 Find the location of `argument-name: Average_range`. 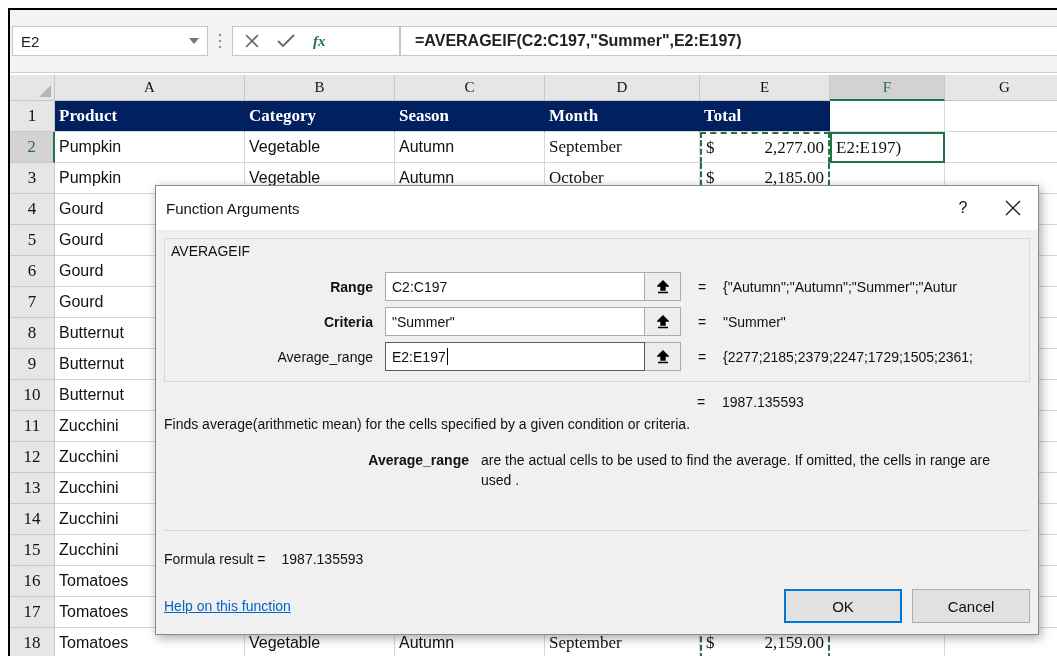

argument-name: Average_range is located at coordinates (418, 460).